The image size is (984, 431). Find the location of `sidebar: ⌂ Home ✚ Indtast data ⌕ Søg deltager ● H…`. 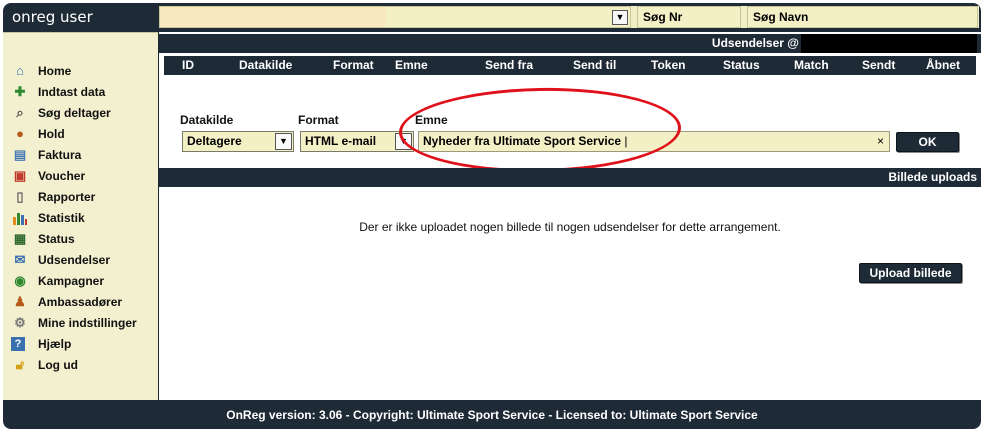

sidebar: ⌂ Home ✚ Indtast data ⌕ Søg deltager ● H… is located at coordinates (80, 216).